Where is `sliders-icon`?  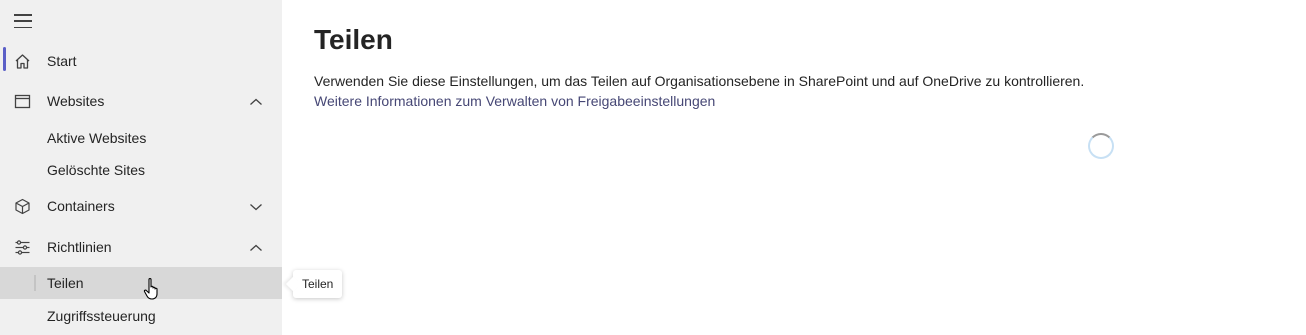 sliders-icon is located at coordinates (22, 247).